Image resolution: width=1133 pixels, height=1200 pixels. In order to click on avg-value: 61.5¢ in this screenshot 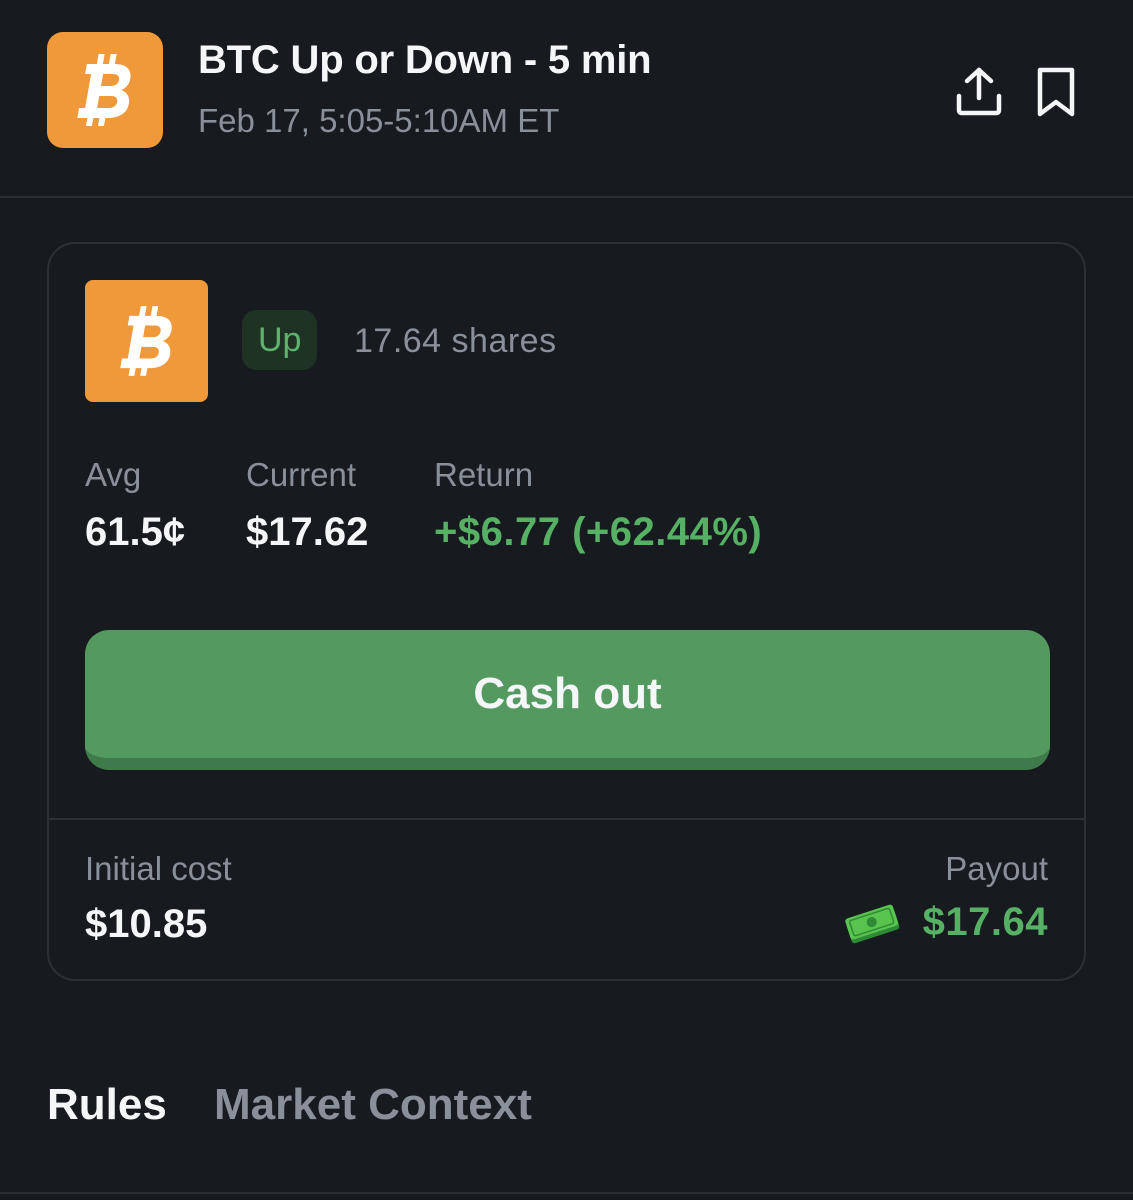, I will do `click(135, 532)`.